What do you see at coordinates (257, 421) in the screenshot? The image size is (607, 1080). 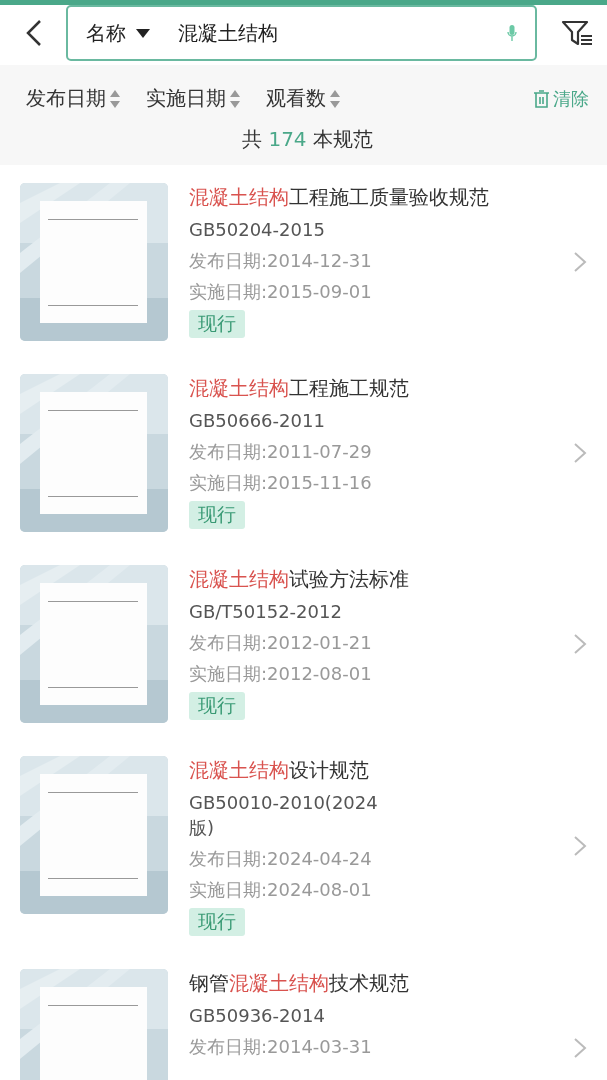 I see `standard-code: GB50666-2011` at bounding box center [257, 421].